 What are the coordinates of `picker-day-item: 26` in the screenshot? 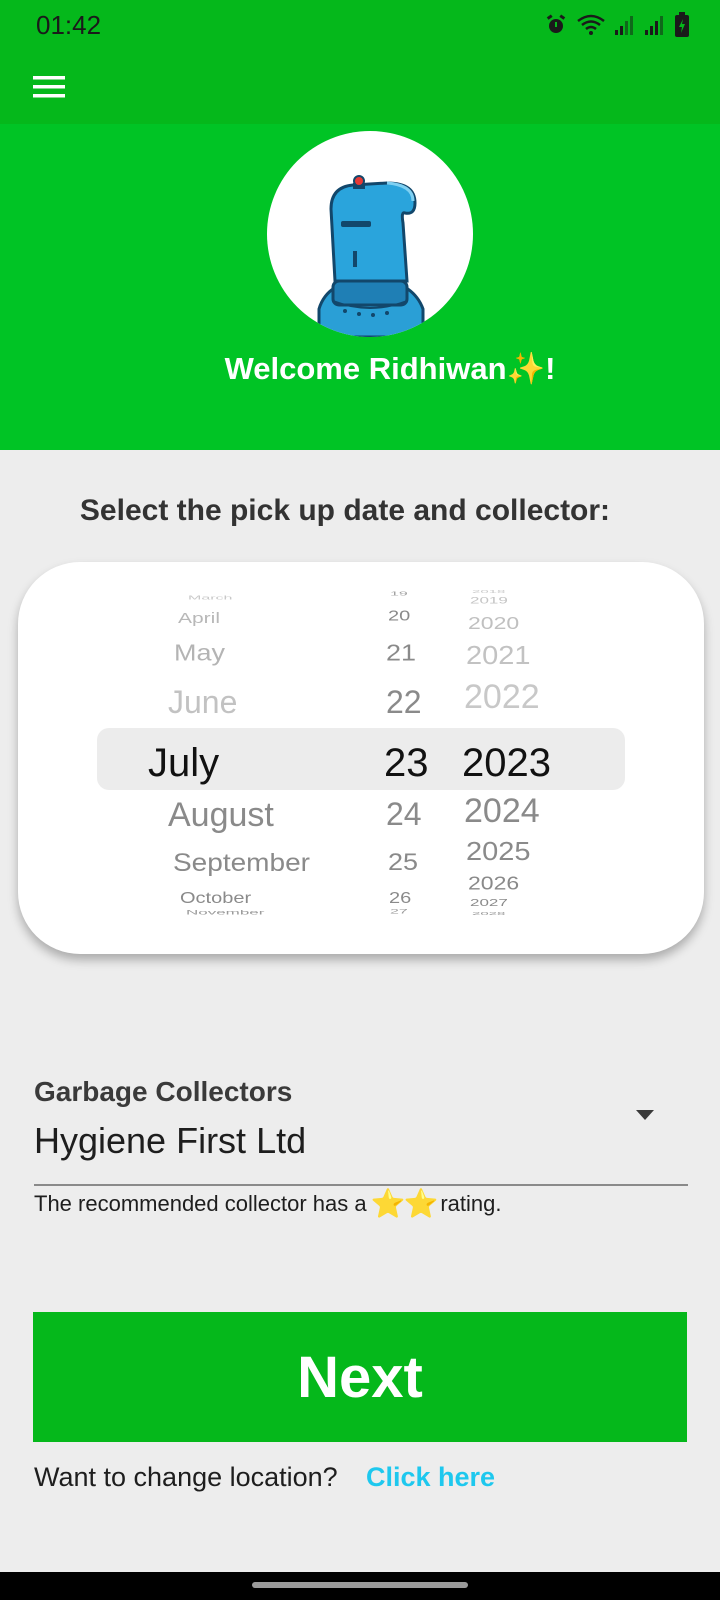 It's located at (400, 898).